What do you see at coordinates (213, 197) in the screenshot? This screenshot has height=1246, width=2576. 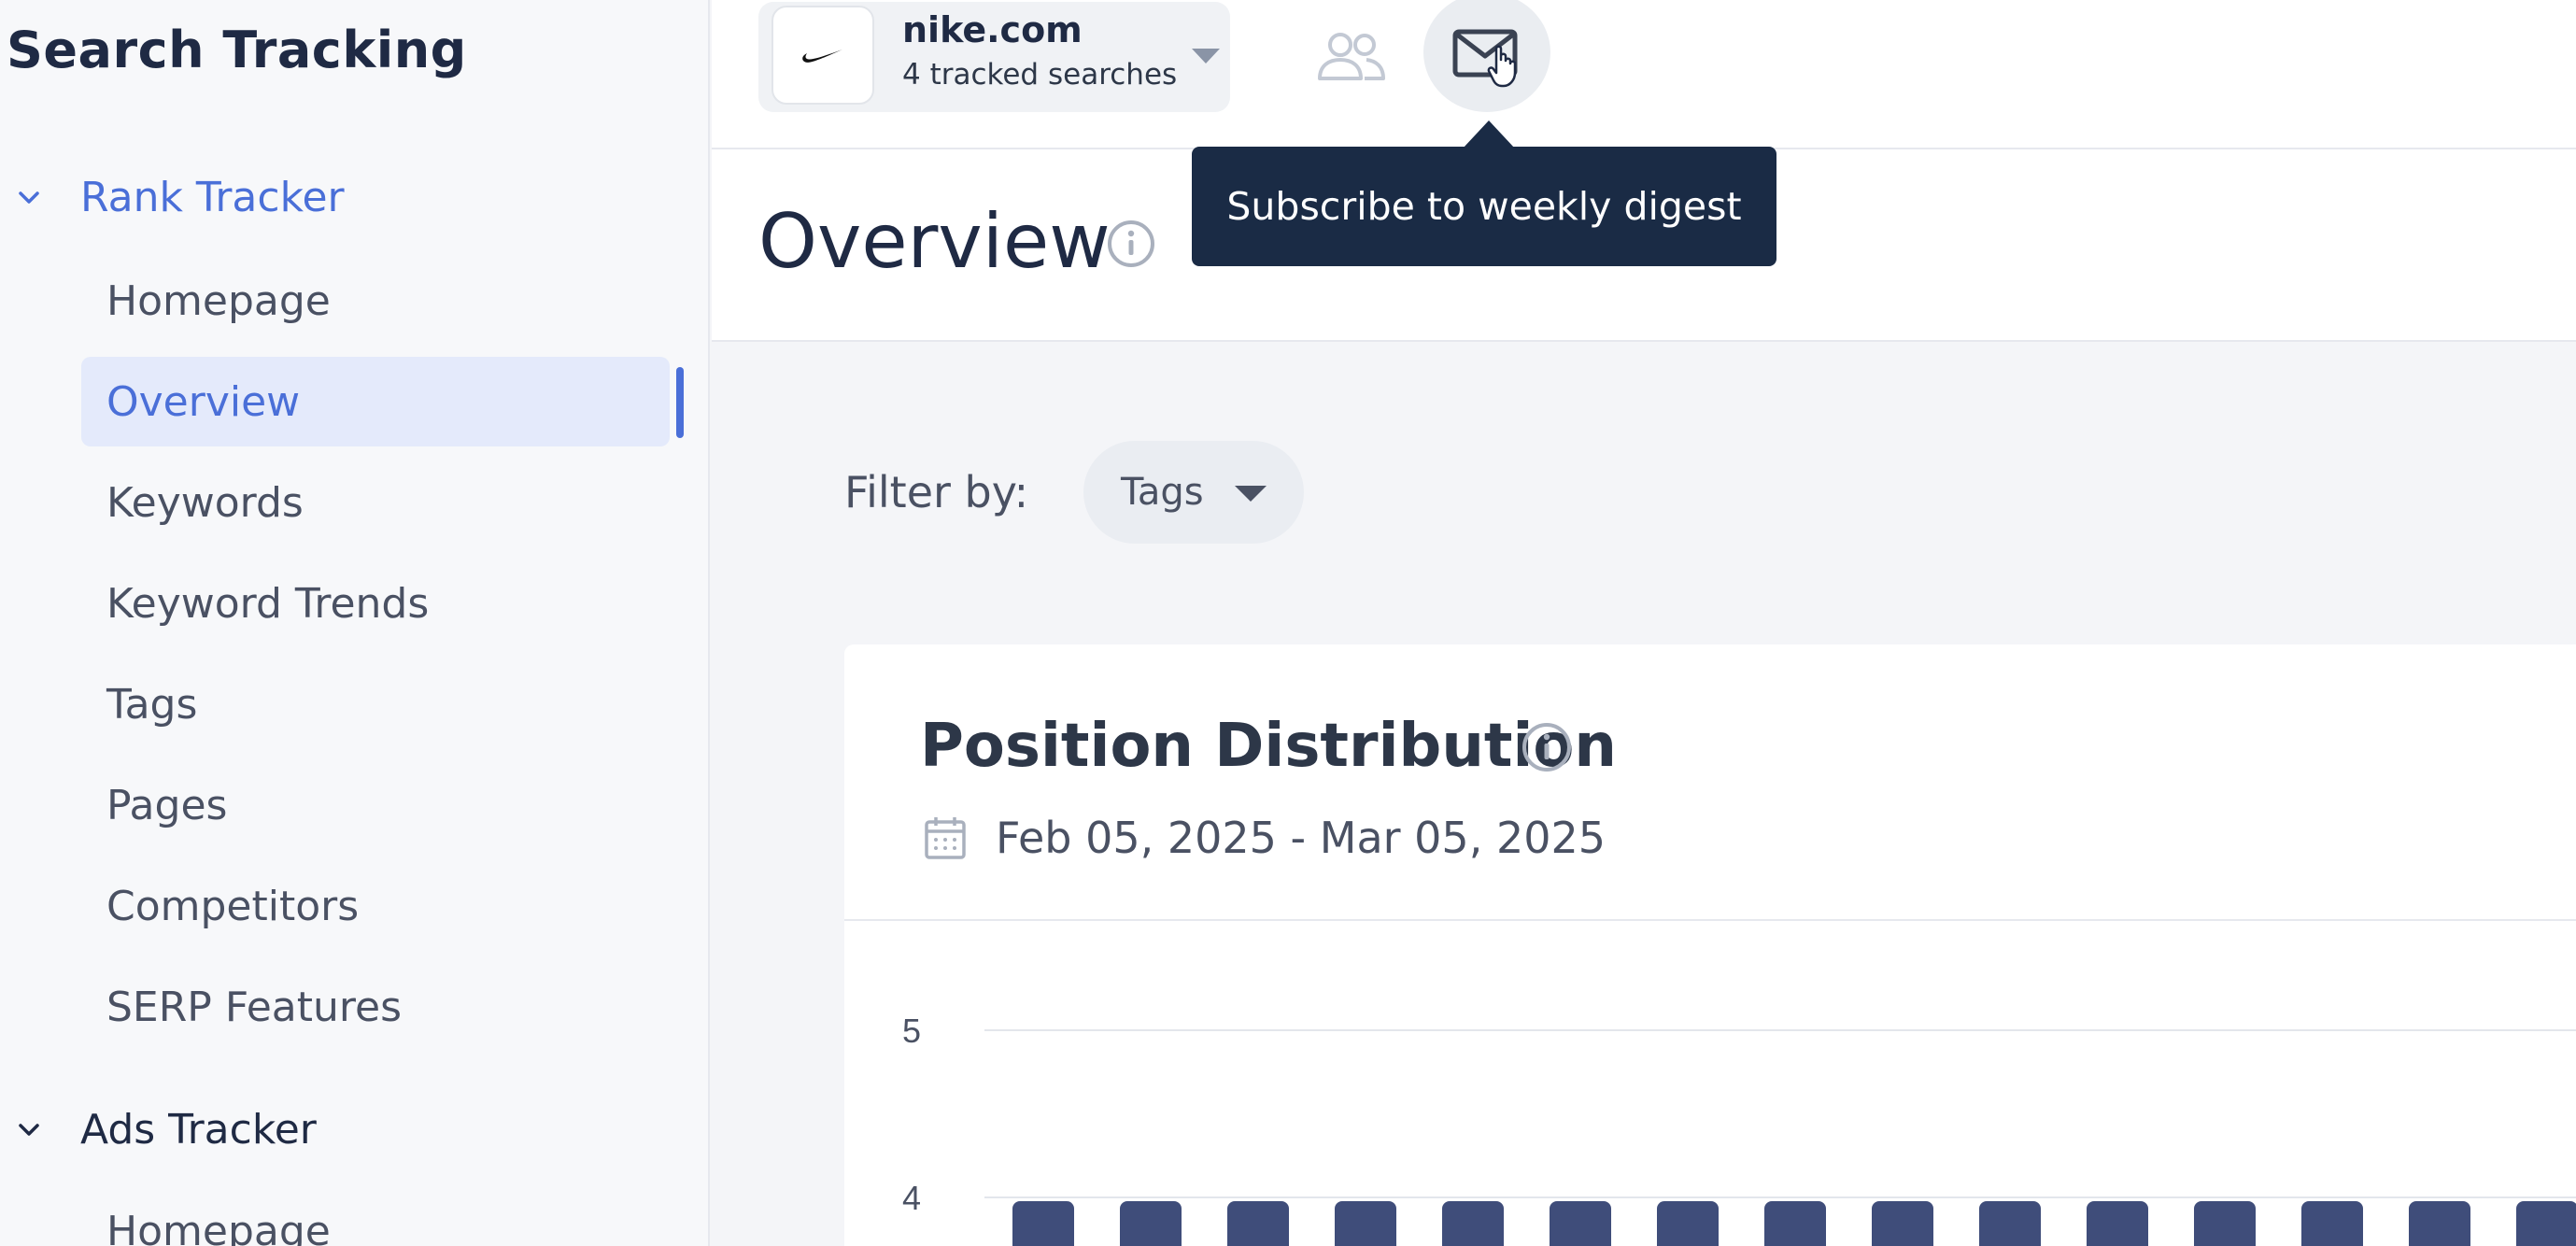 I see `section-label: Rank Tracker` at bounding box center [213, 197].